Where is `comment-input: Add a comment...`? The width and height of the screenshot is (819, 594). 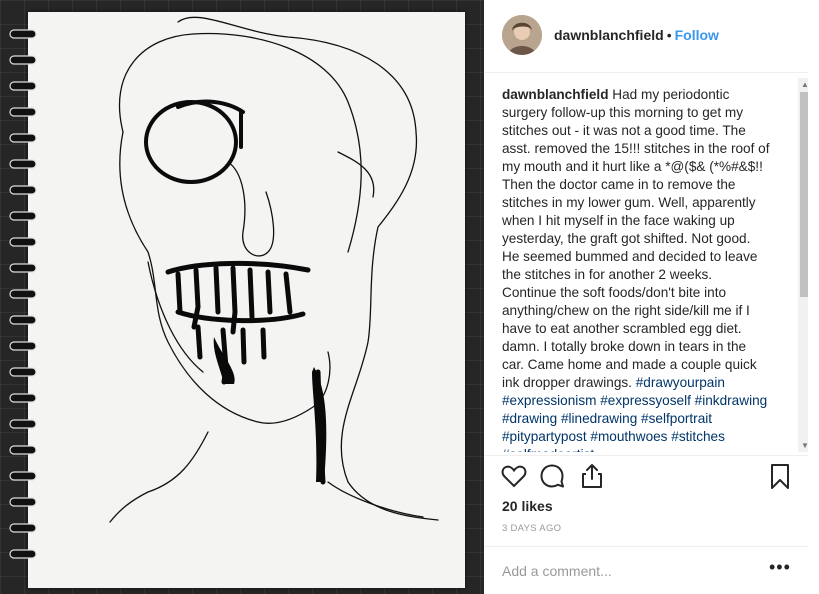
comment-input: Add a comment... is located at coordinates (557, 571).